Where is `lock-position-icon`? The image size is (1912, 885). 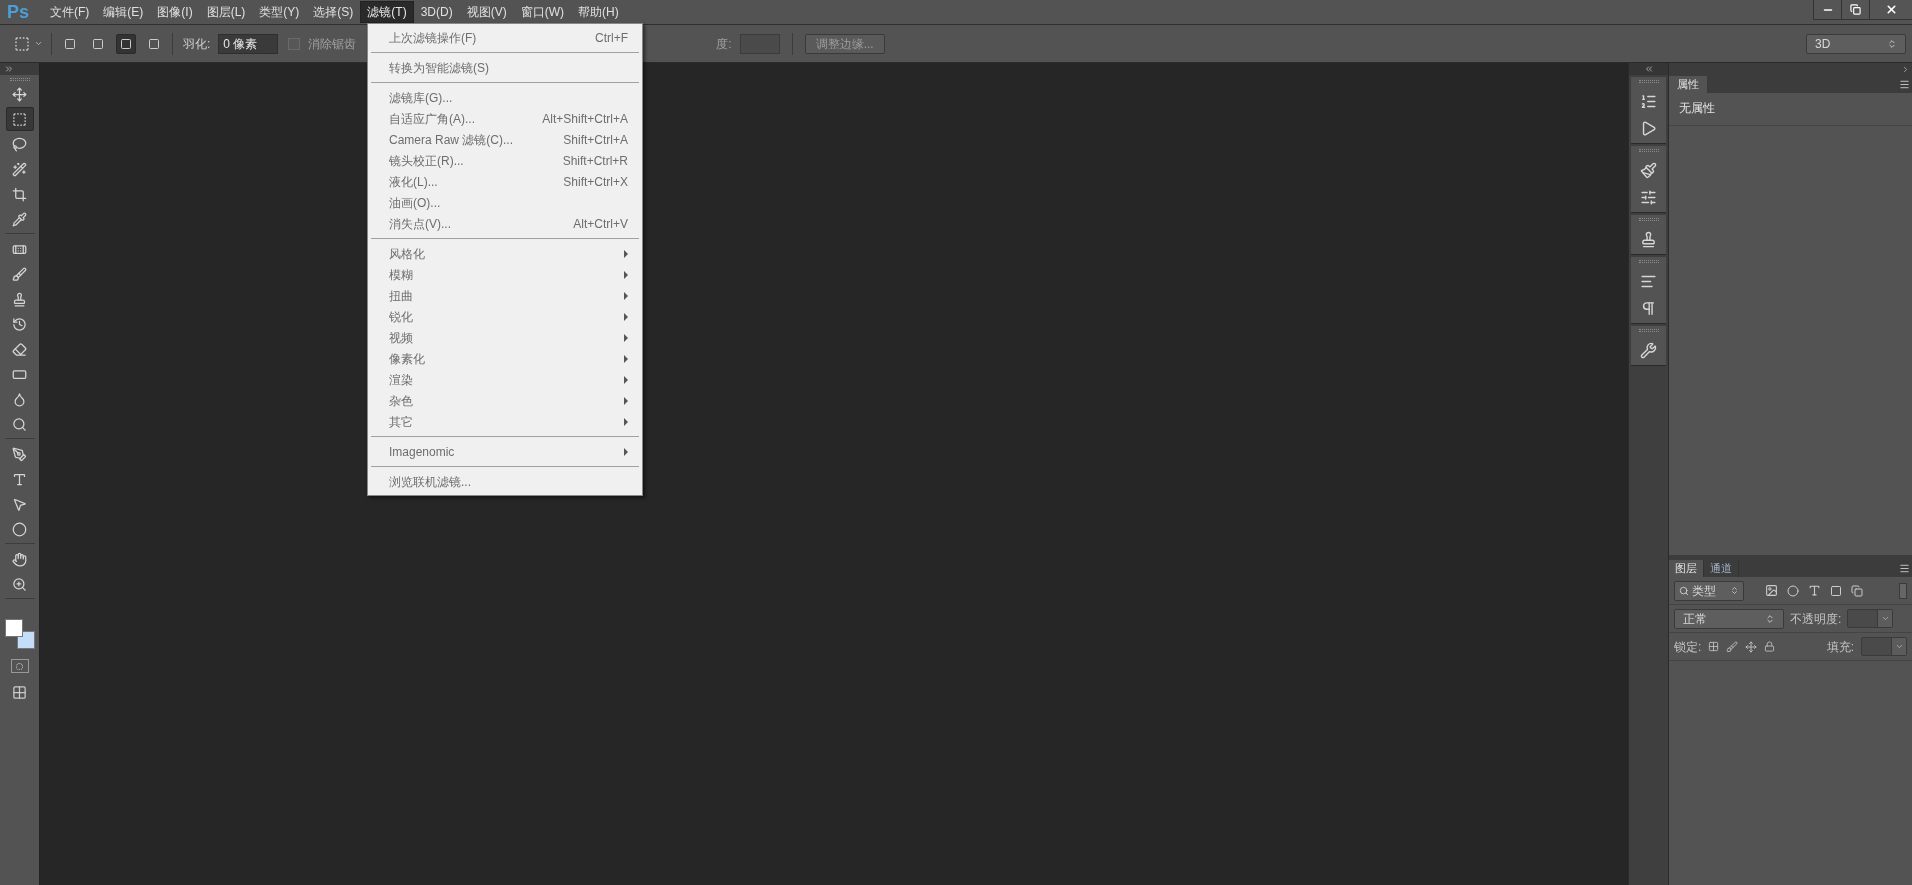 lock-position-icon is located at coordinates (1751, 646).